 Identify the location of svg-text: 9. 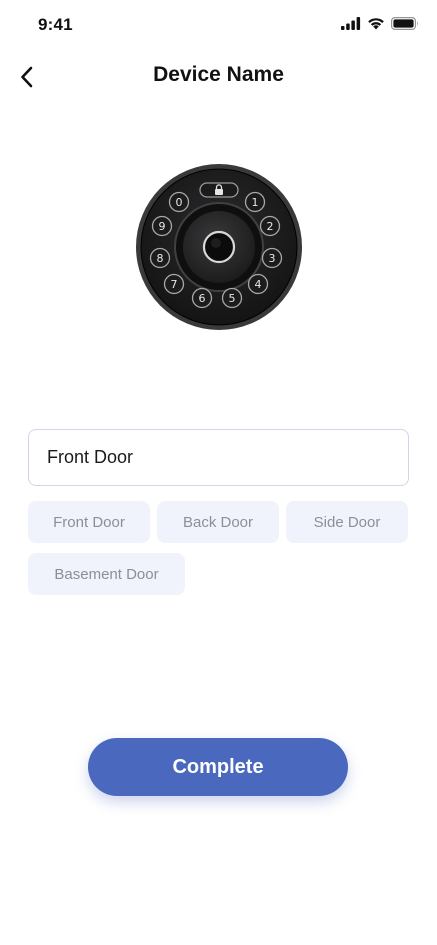
(162, 226).